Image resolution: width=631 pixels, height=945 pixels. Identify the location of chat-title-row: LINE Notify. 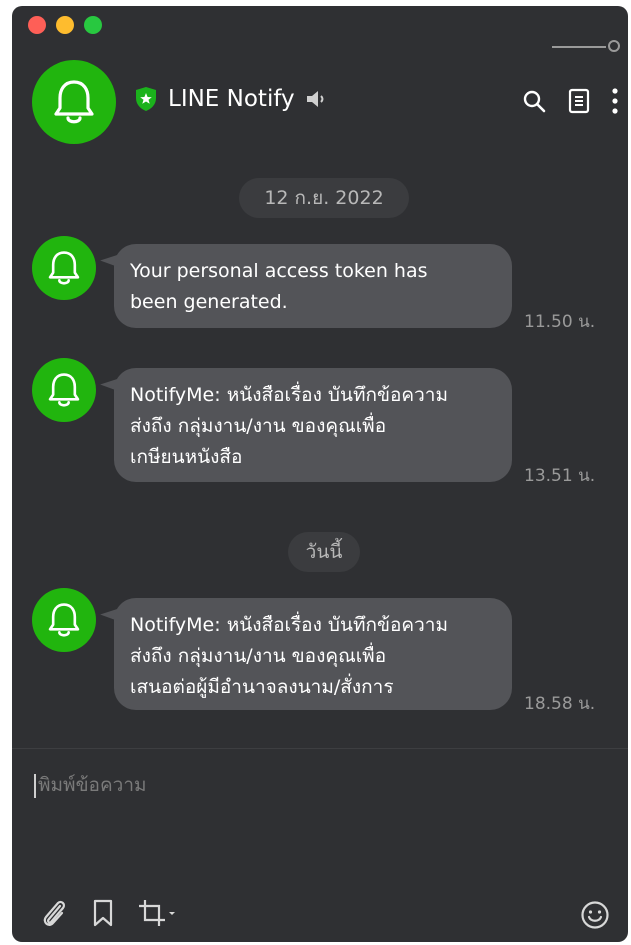
(230, 99).